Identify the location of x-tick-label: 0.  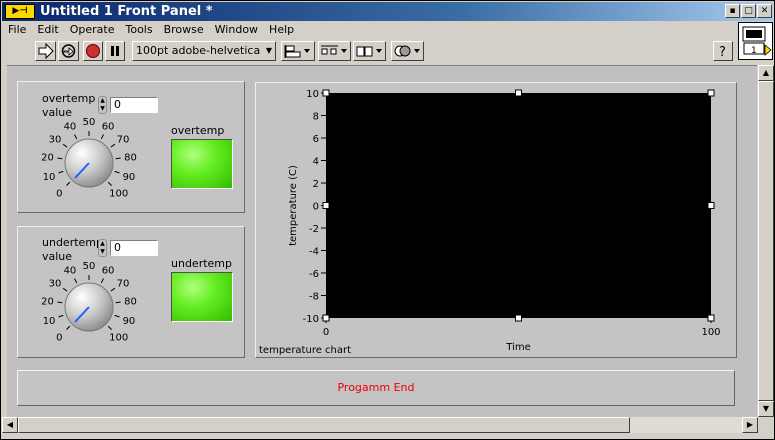
(326, 332).